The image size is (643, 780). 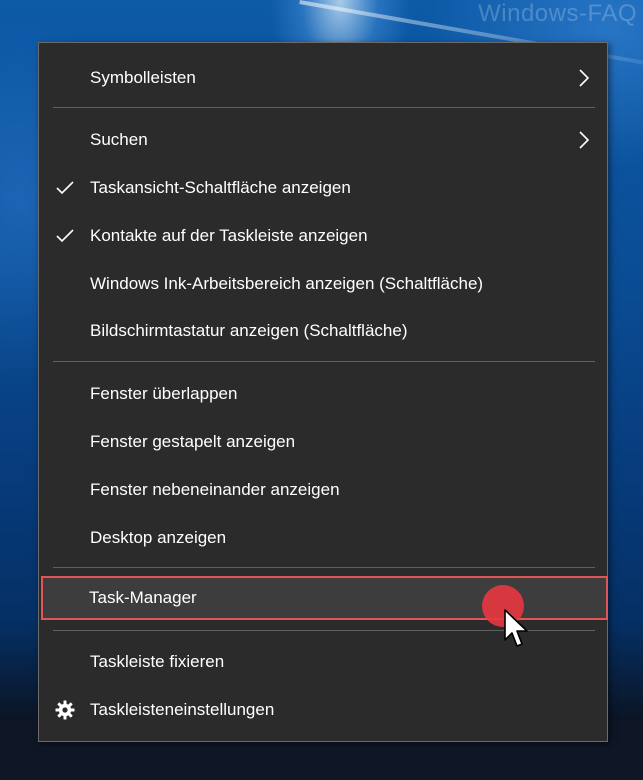 I want to click on gear-icon, so click(x=65, y=710).